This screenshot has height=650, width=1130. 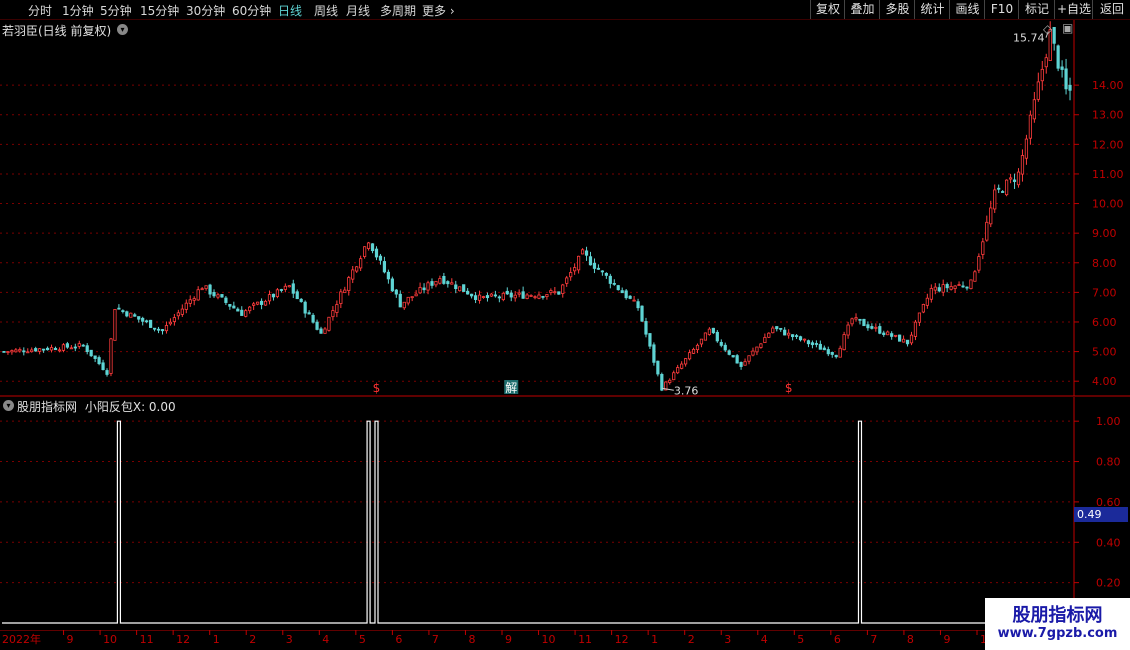 What do you see at coordinates (1029, 38) in the screenshot?
I see `high-label: 15.74` at bounding box center [1029, 38].